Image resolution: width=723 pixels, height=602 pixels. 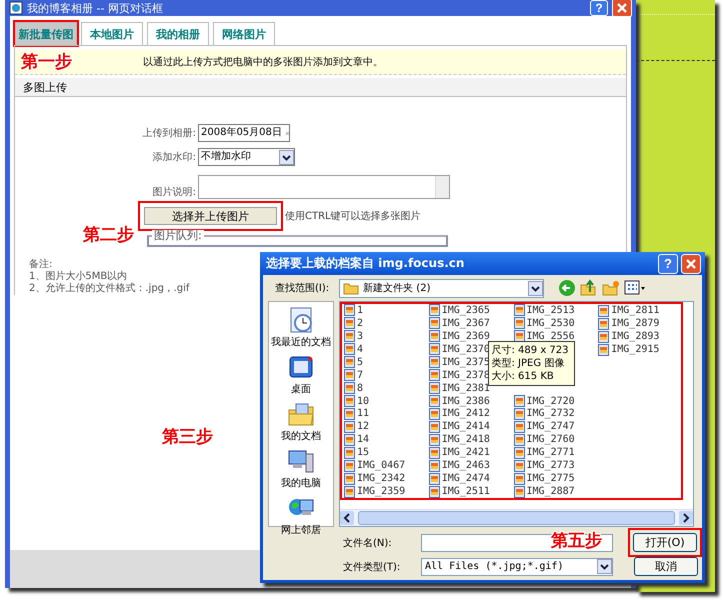 What do you see at coordinates (517, 543) in the screenshot?
I see `filename-field` at bounding box center [517, 543].